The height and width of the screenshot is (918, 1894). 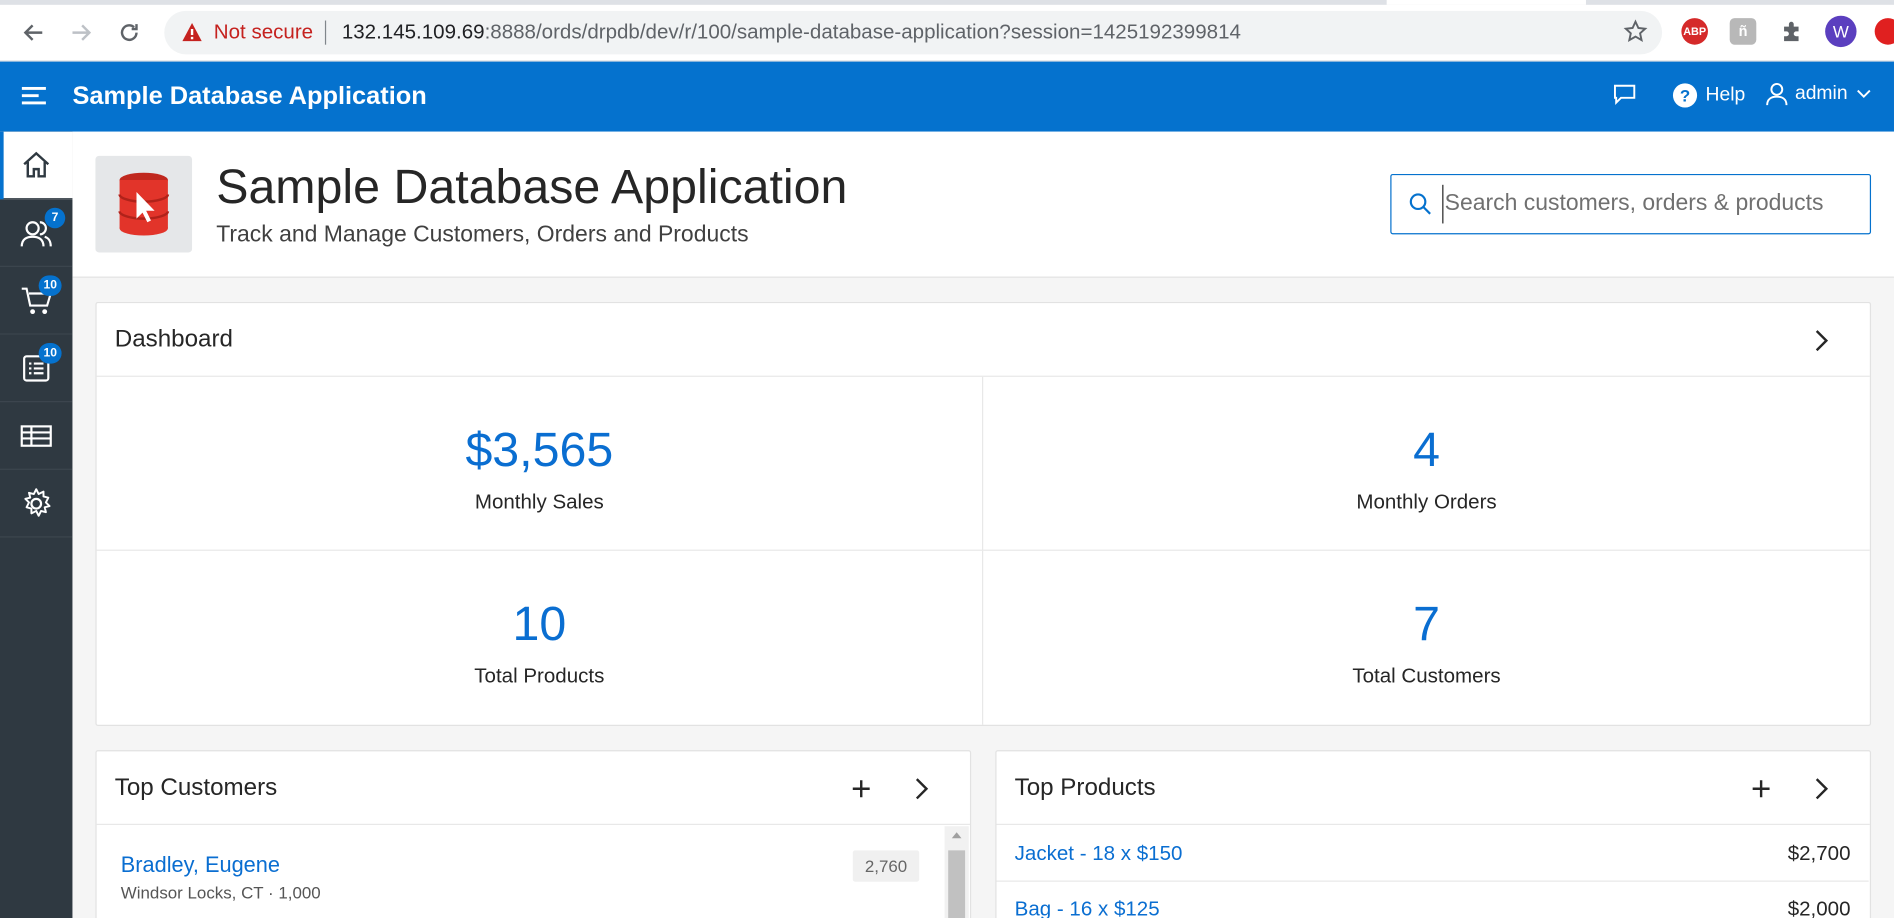 What do you see at coordinates (173, 339) in the screenshot?
I see `dashboard-title: Dashboard` at bounding box center [173, 339].